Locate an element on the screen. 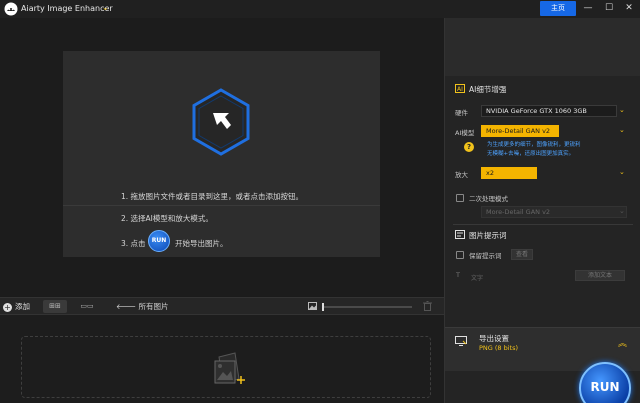 This screenshot has height=403, width=640. upscale-label: 放大 is located at coordinates (461, 175).